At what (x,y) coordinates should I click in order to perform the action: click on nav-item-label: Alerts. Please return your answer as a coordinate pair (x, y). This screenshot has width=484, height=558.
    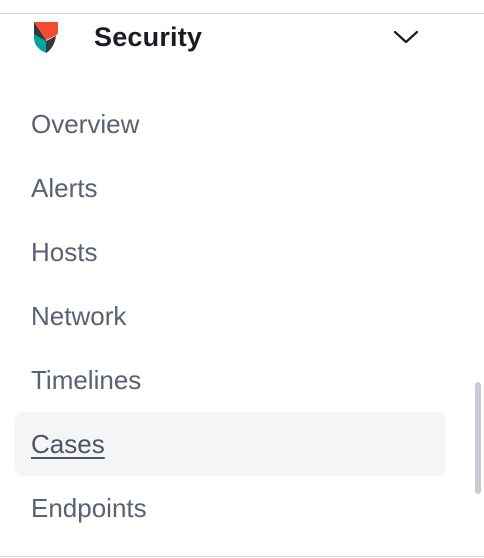
    Looking at the image, I should click on (64, 187).